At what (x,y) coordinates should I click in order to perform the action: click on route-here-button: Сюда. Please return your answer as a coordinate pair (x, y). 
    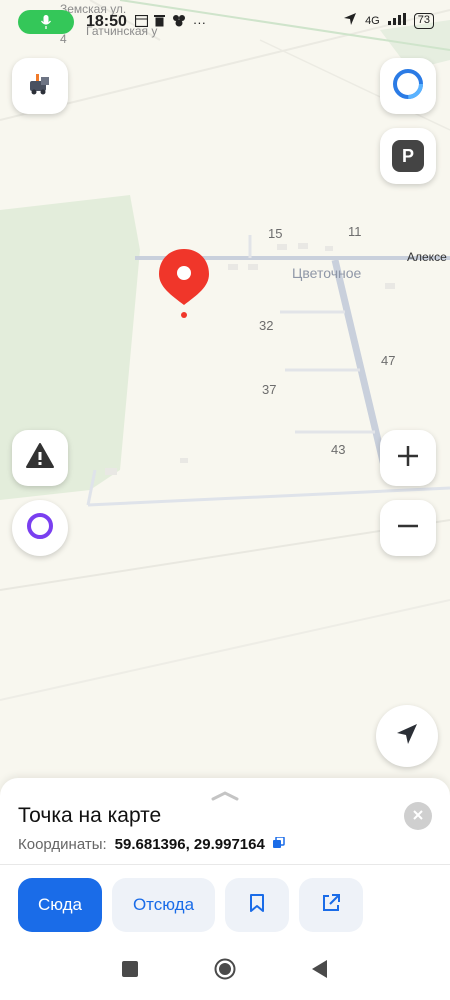
    Looking at the image, I should click on (60, 905).